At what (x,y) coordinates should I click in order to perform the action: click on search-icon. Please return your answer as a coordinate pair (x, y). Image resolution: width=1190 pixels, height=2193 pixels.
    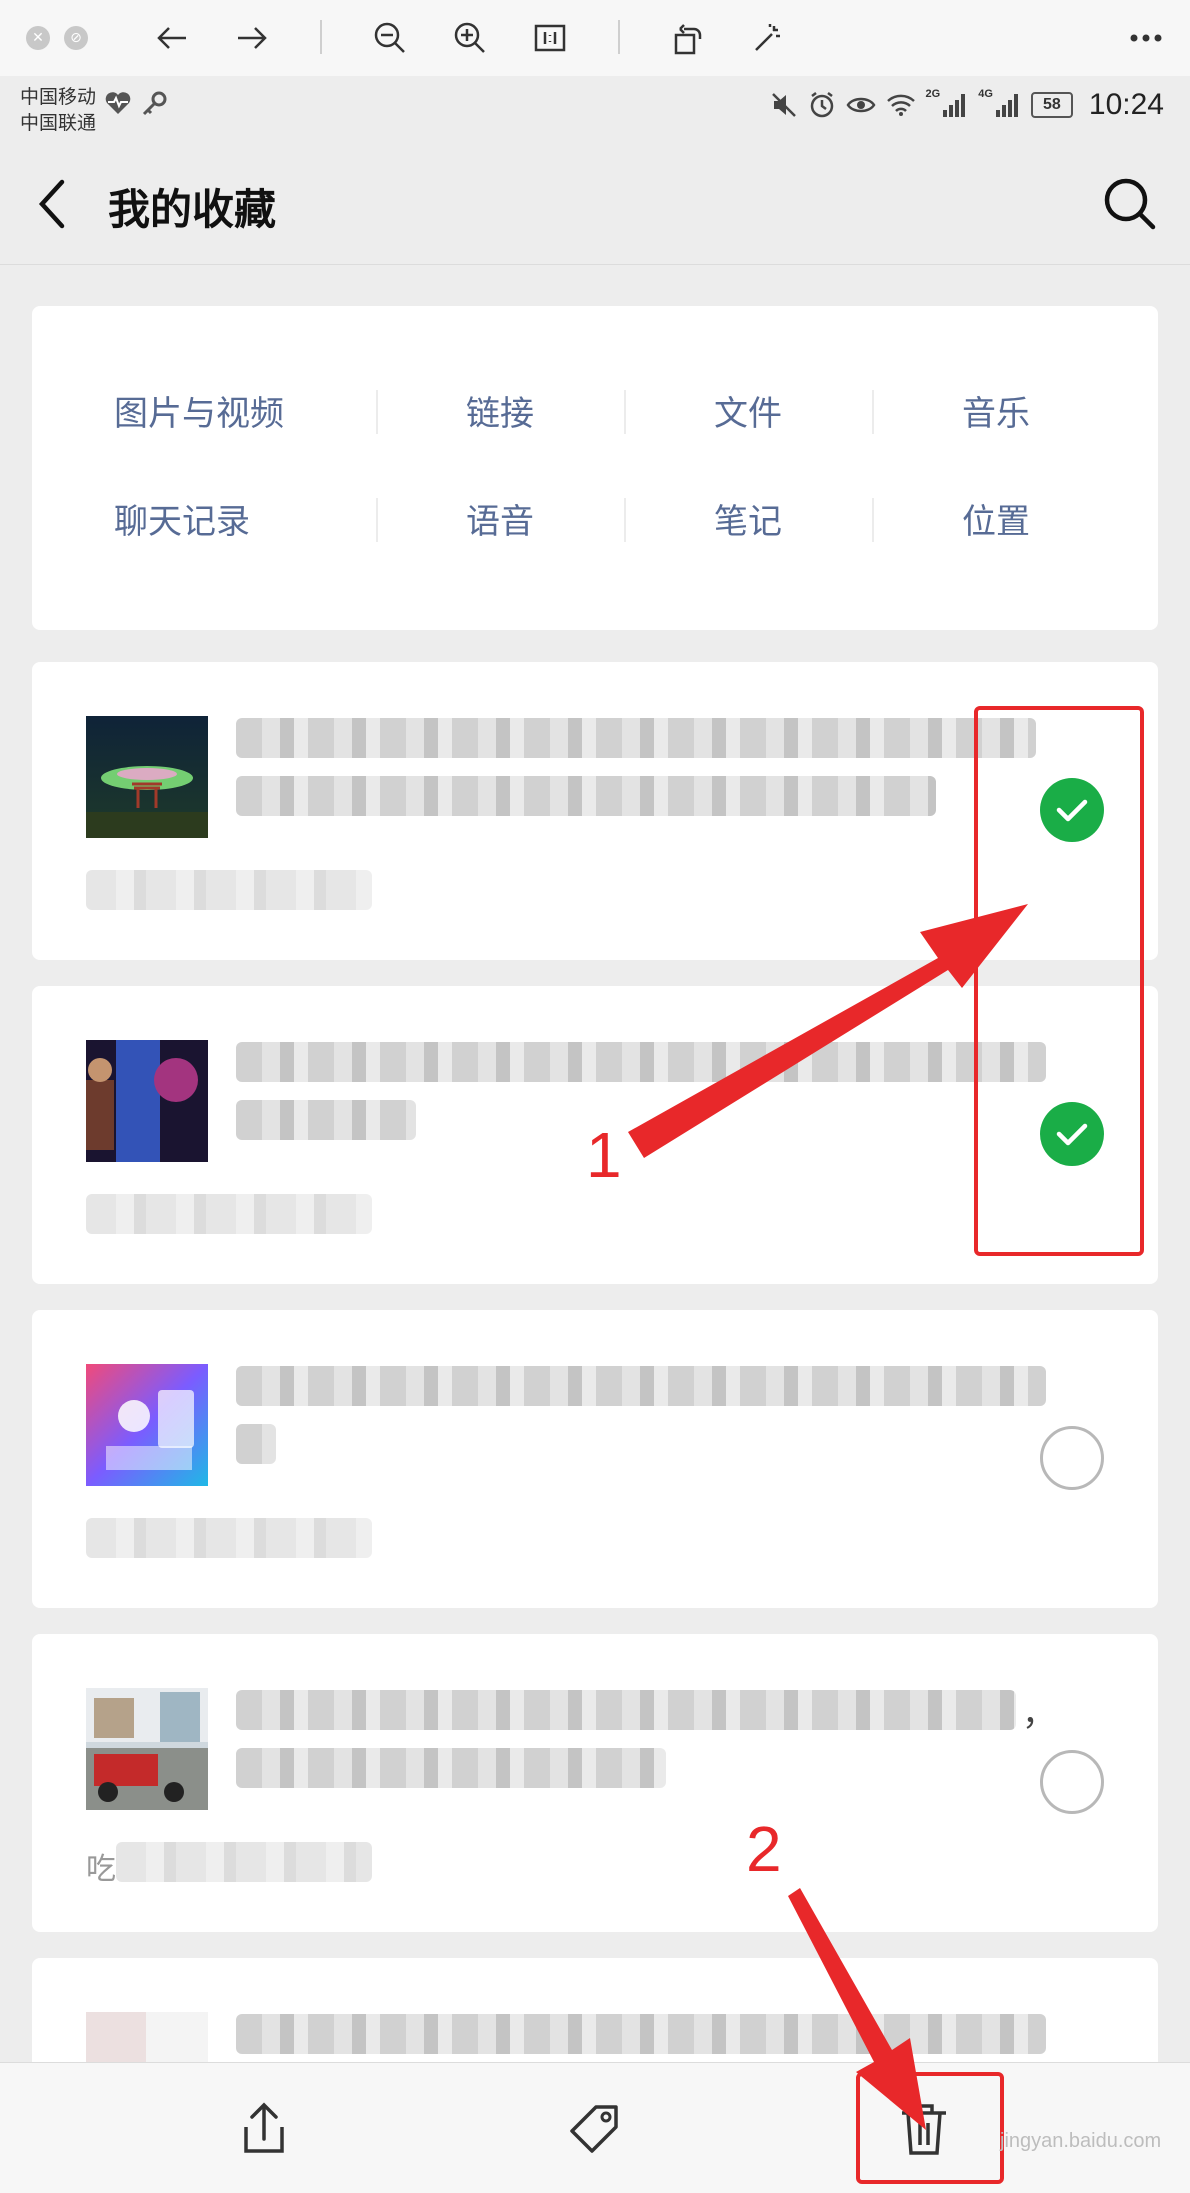
    Looking at the image, I should click on (1130, 204).